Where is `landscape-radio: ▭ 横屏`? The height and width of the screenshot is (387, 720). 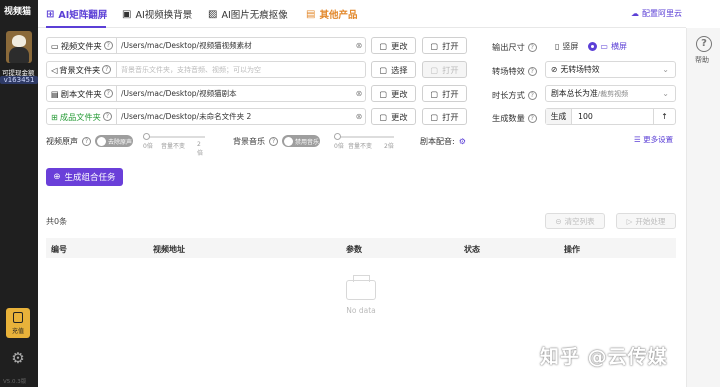
landscape-radio: ▭ 横屏 is located at coordinates (607, 46).